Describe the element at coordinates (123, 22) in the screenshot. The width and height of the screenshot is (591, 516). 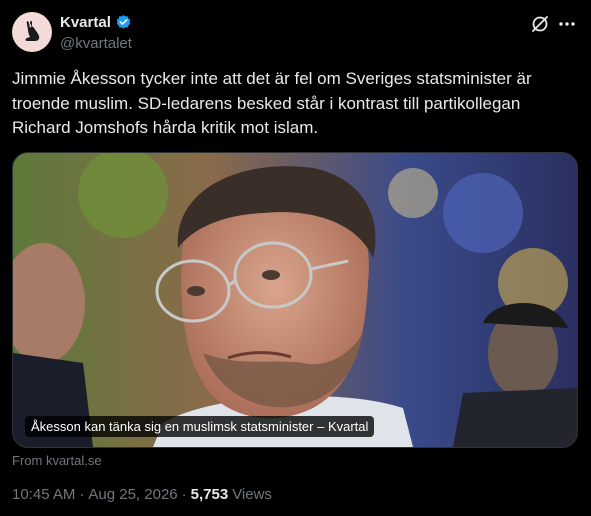
I see `verified-badge-icon` at that location.